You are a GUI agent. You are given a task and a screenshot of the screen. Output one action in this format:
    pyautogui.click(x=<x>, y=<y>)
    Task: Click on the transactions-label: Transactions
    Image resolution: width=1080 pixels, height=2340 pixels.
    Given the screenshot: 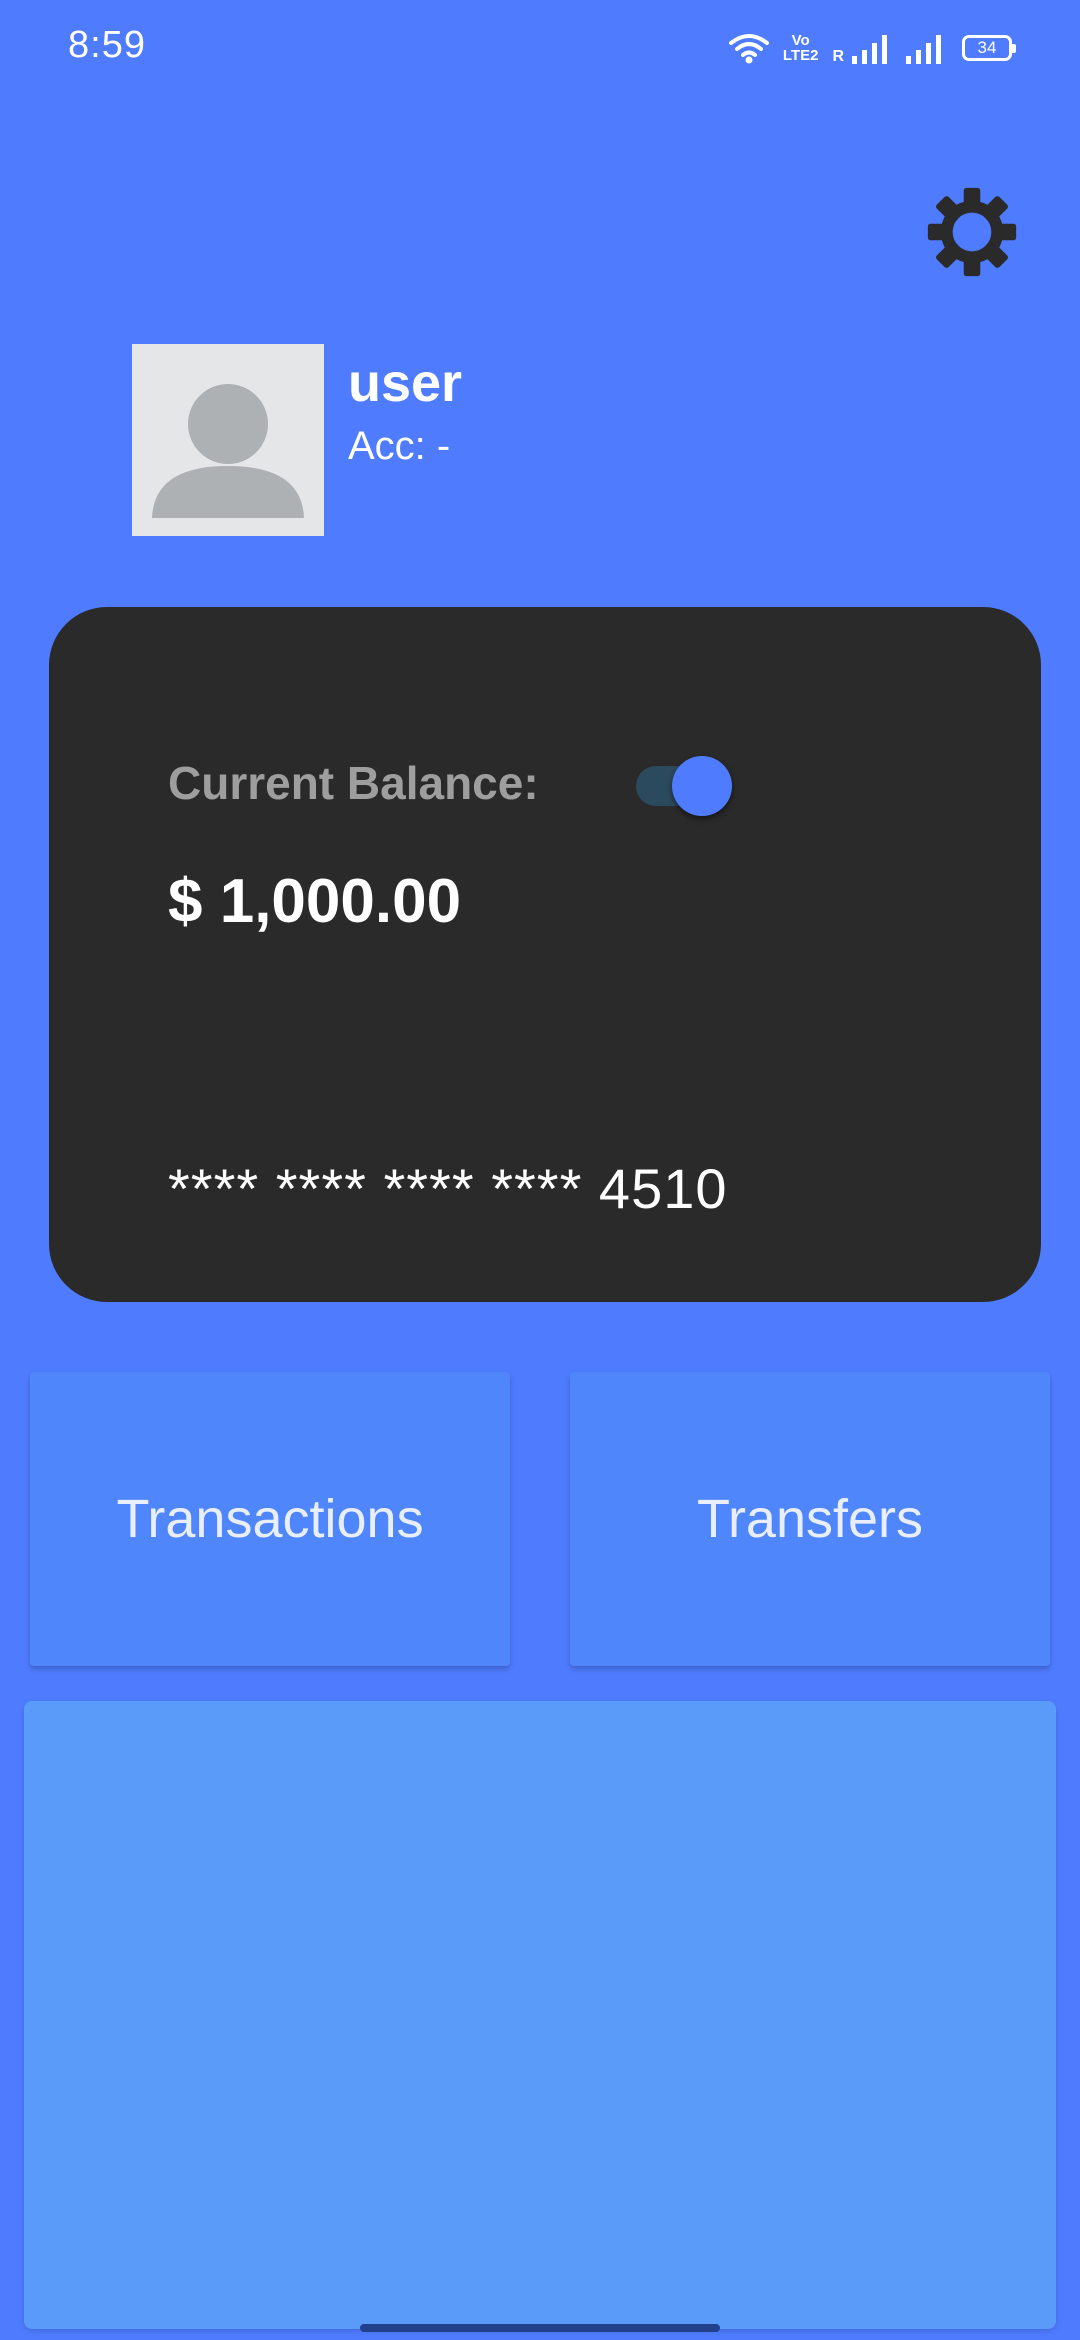 What is the action you would take?
    pyautogui.click(x=270, y=1519)
    